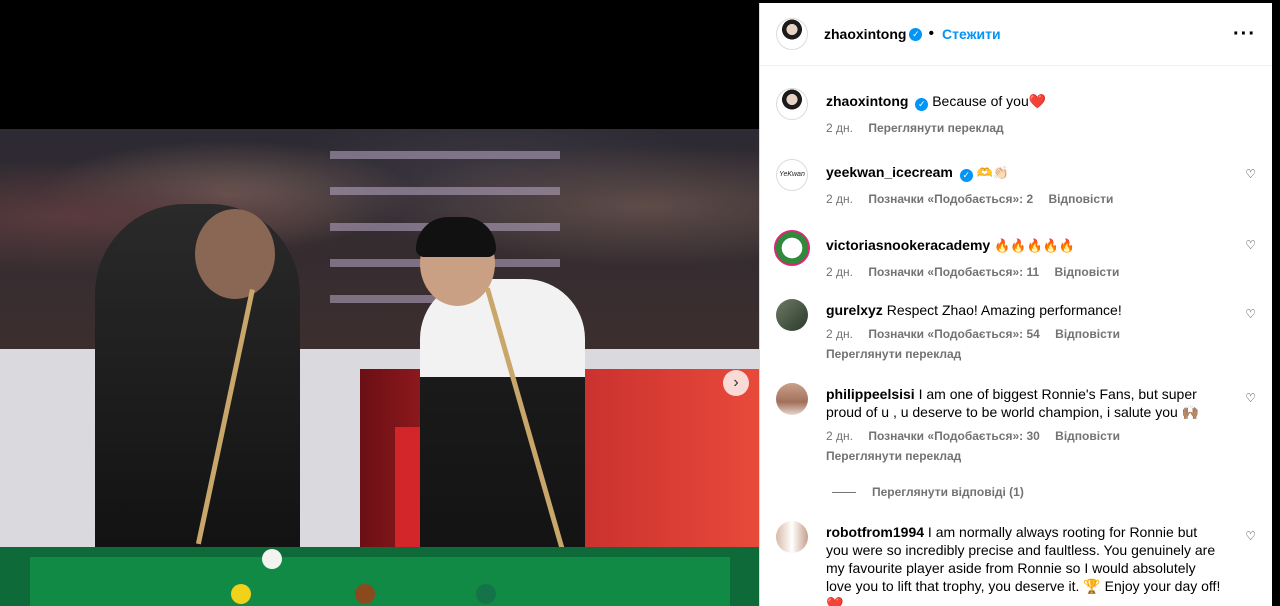 The width and height of the screenshot is (1280, 606). I want to click on comment-text: 🔥🔥🔥🔥🔥, so click(1035, 245).